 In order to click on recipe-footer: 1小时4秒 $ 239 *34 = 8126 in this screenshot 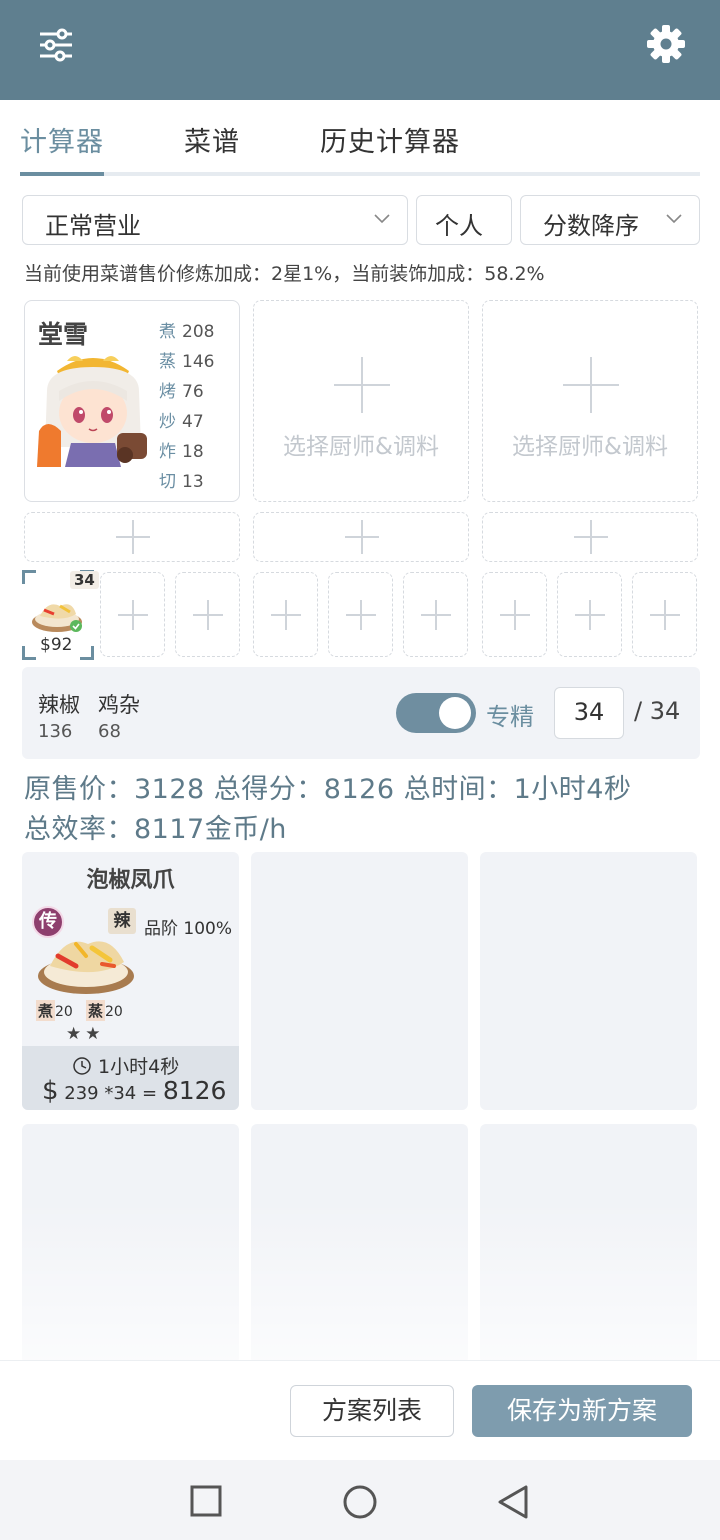, I will do `click(130, 1078)`.